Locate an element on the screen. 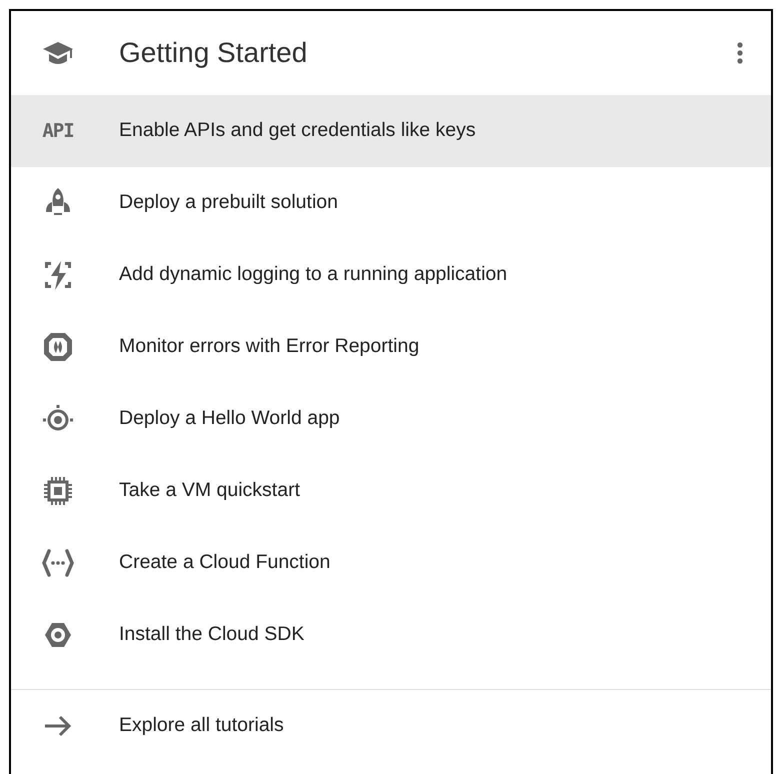  tutorial-item: Add dynamic logging to a running application is located at coordinates (391, 275).